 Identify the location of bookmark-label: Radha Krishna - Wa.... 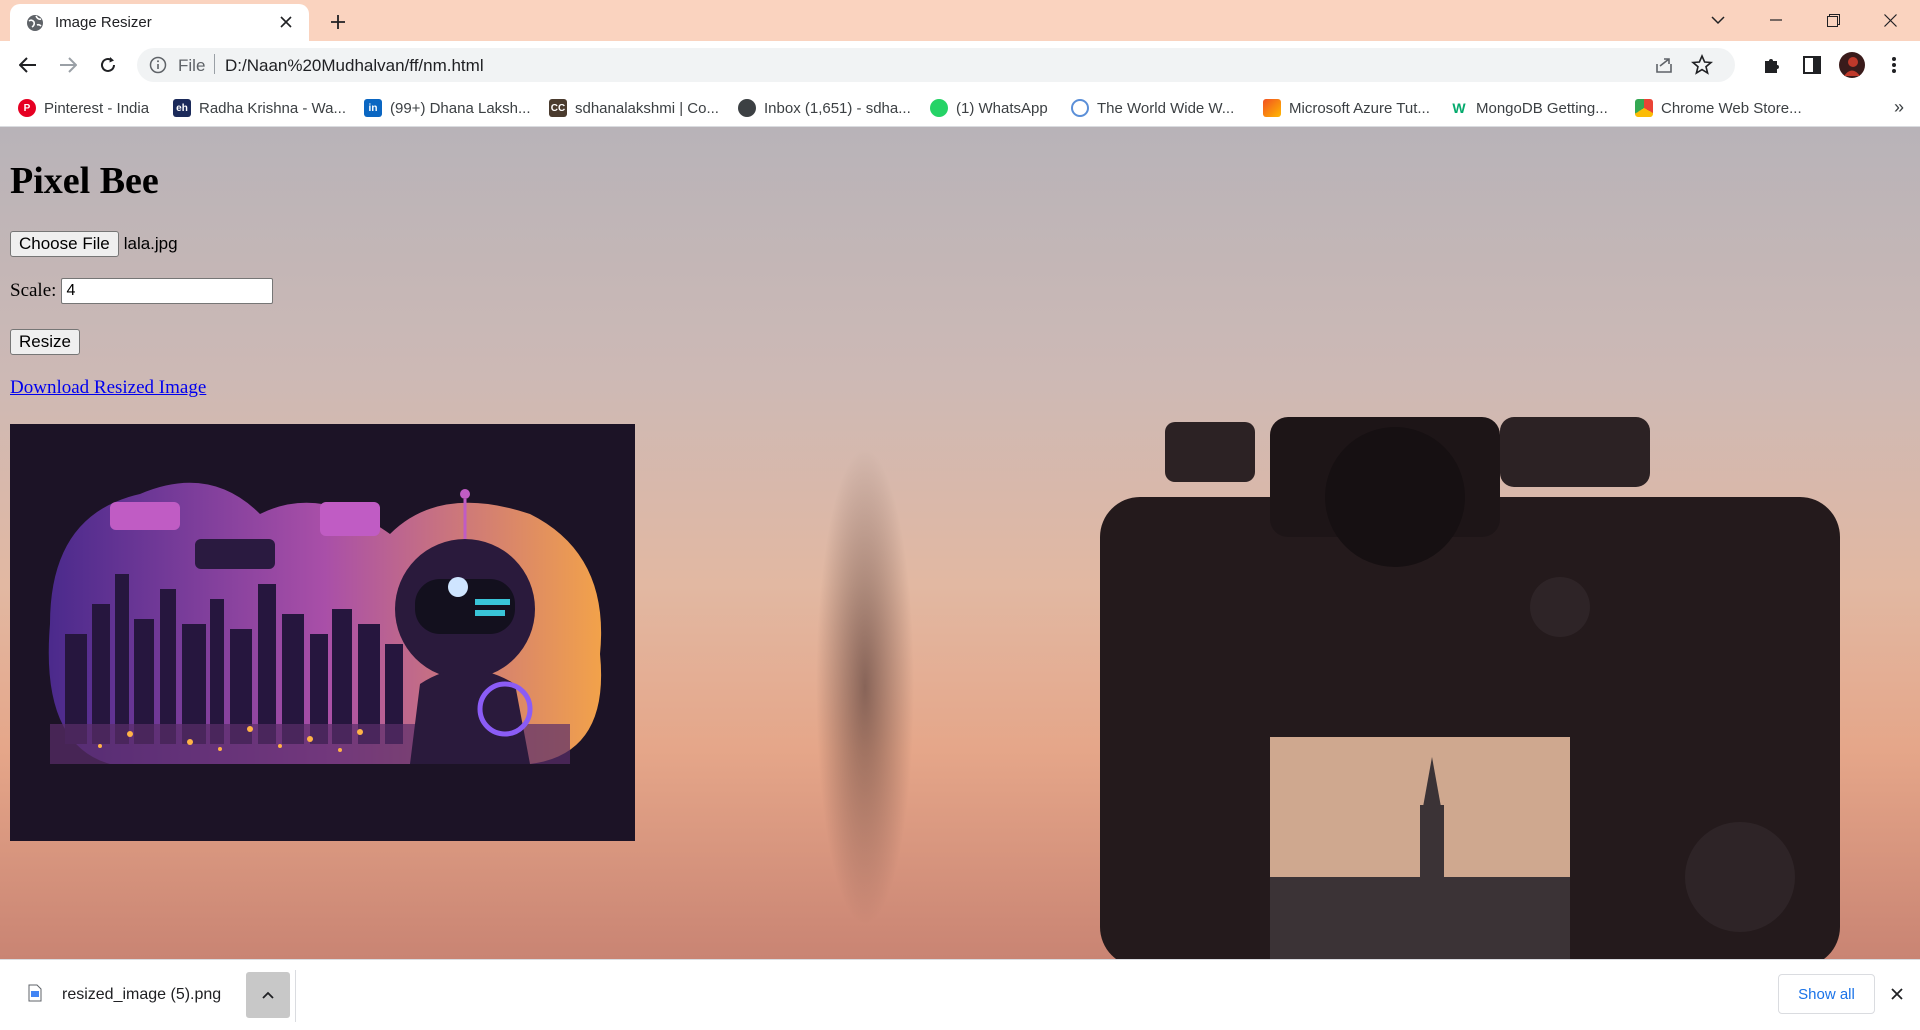
(273, 108).